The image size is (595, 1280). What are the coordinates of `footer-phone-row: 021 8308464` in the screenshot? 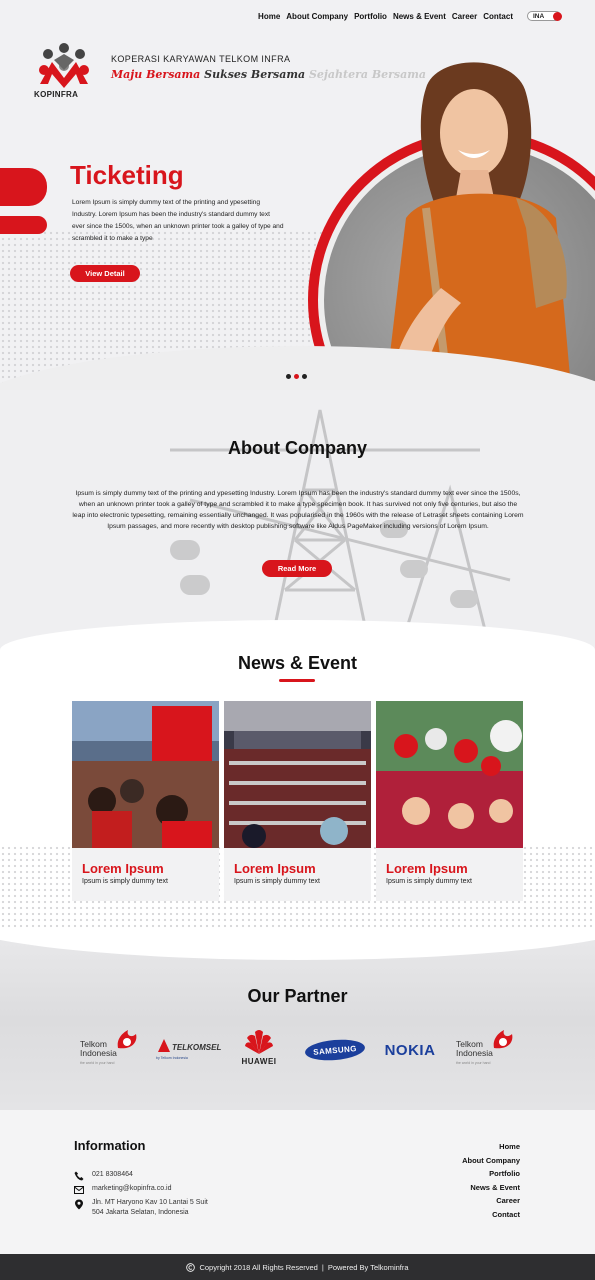 It's located at (103, 1175).